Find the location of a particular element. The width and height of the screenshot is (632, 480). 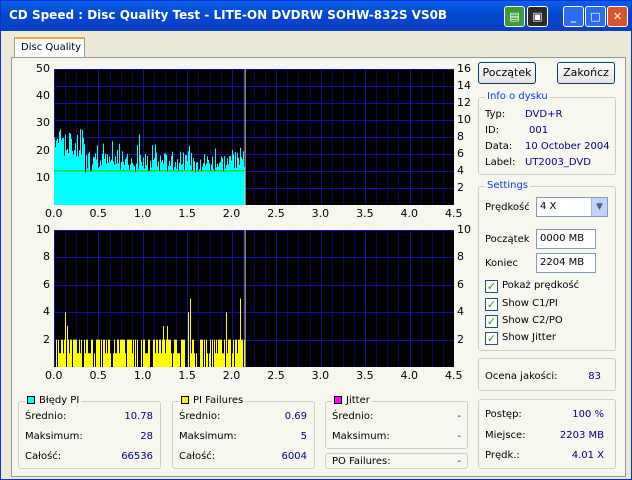

maximize-button: □ is located at coordinates (595, 16).